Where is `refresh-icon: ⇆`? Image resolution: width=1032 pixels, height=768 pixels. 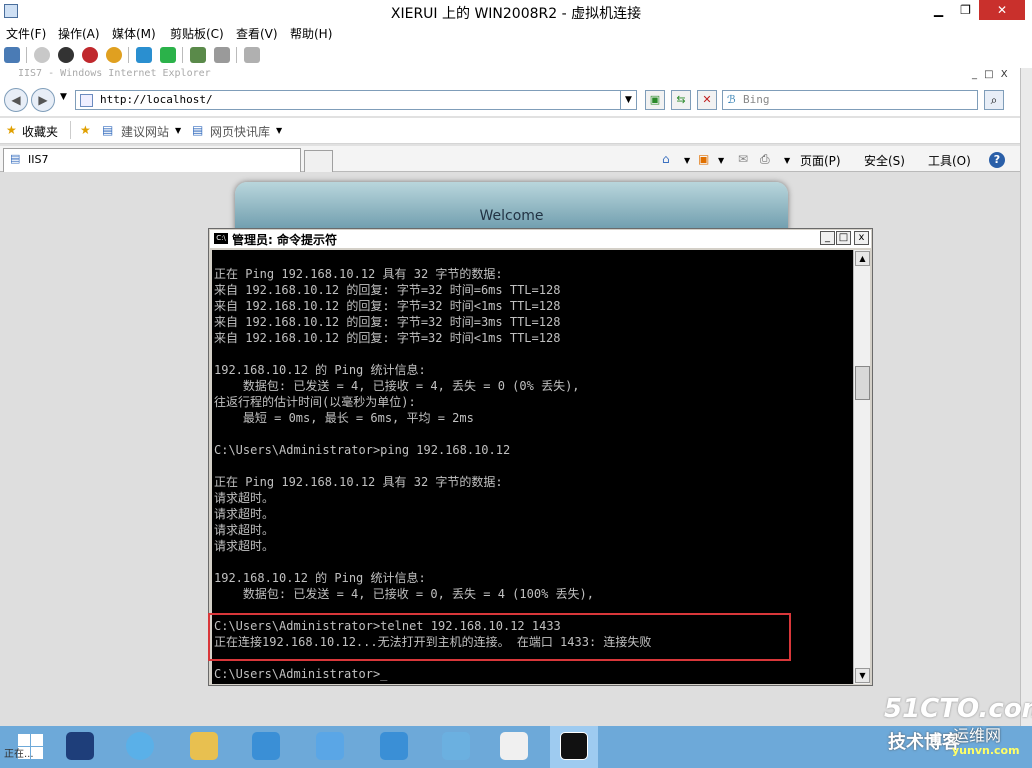
refresh-icon: ⇆ is located at coordinates (681, 100).